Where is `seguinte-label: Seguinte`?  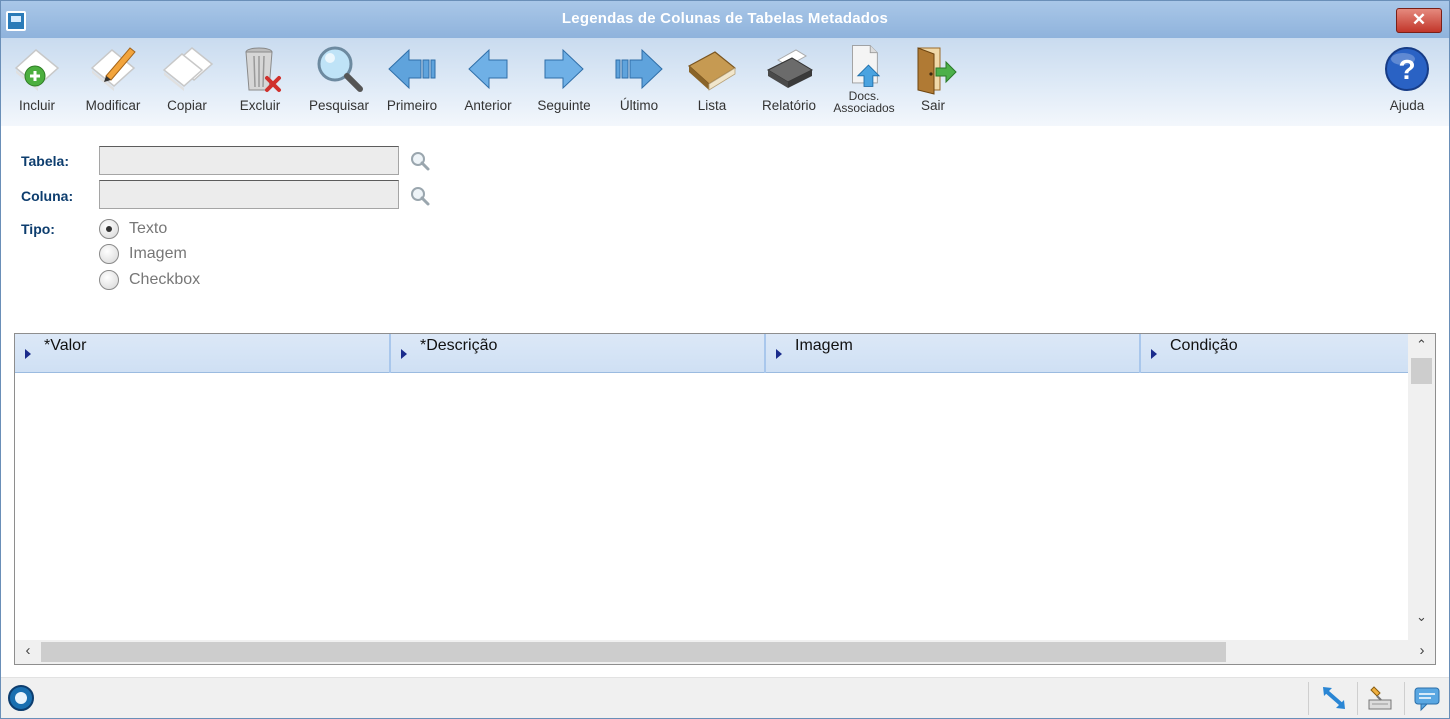 seguinte-label: Seguinte is located at coordinates (564, 105).